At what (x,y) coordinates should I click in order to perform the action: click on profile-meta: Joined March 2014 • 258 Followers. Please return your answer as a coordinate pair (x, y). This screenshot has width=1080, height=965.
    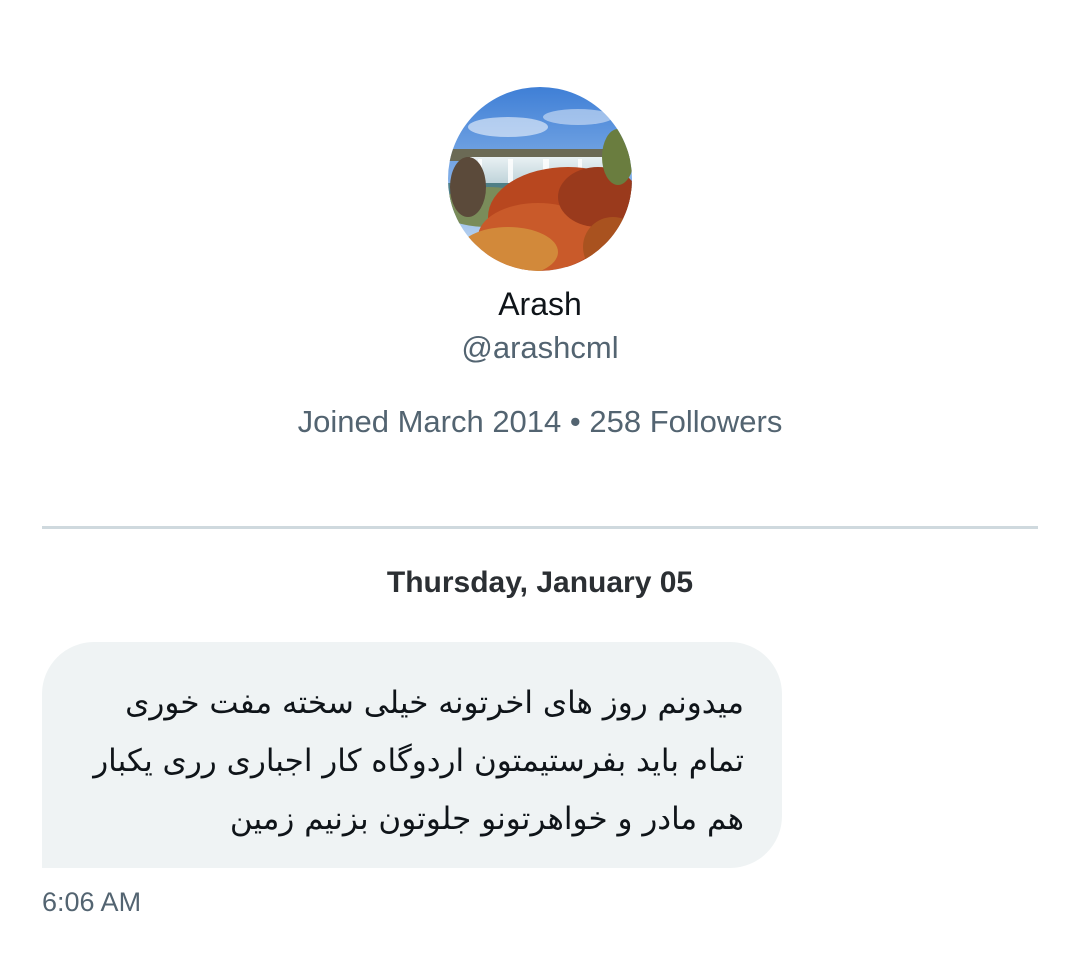
    Looking at the image, I should click on (540, 422).